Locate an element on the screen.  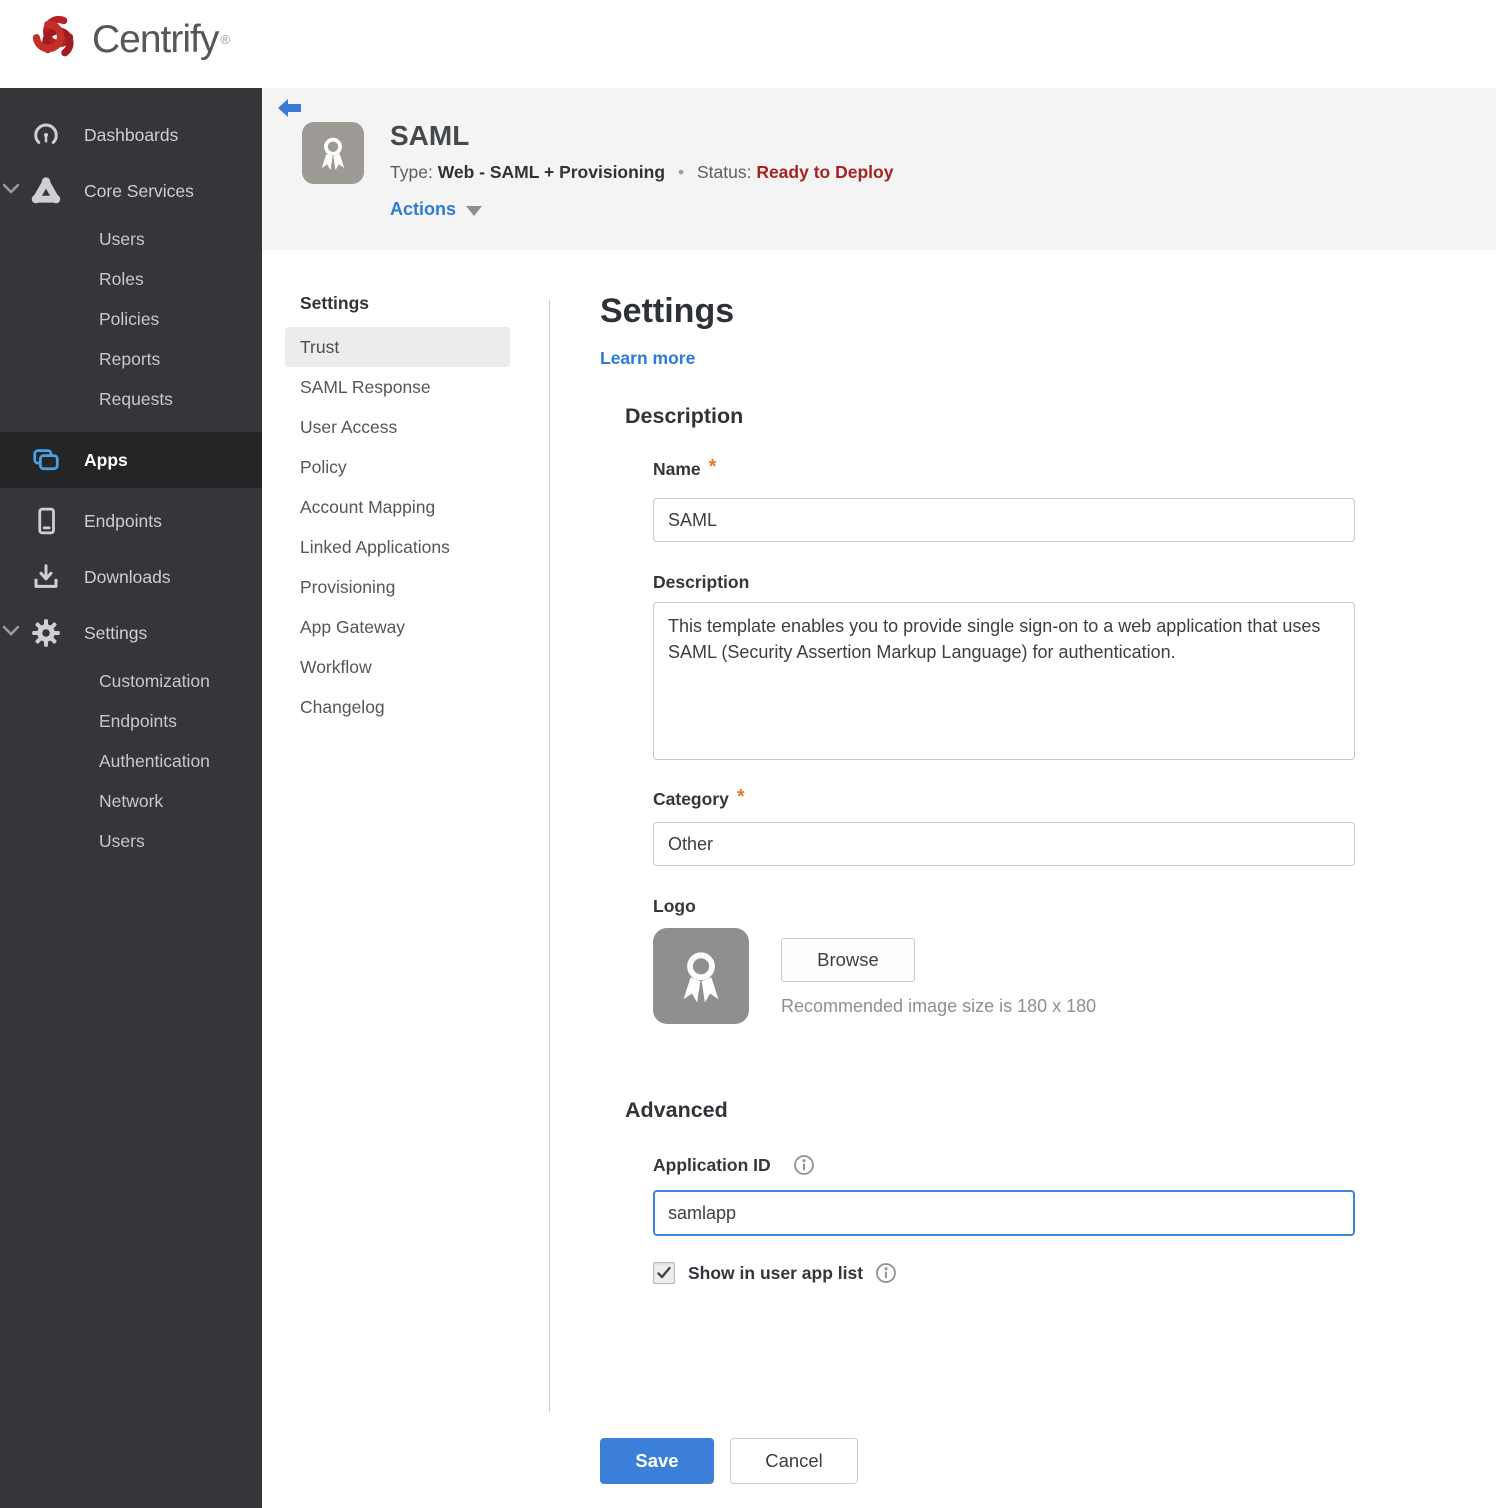
sidebar-item-roles: Roles is located at coordinates (131, 279).